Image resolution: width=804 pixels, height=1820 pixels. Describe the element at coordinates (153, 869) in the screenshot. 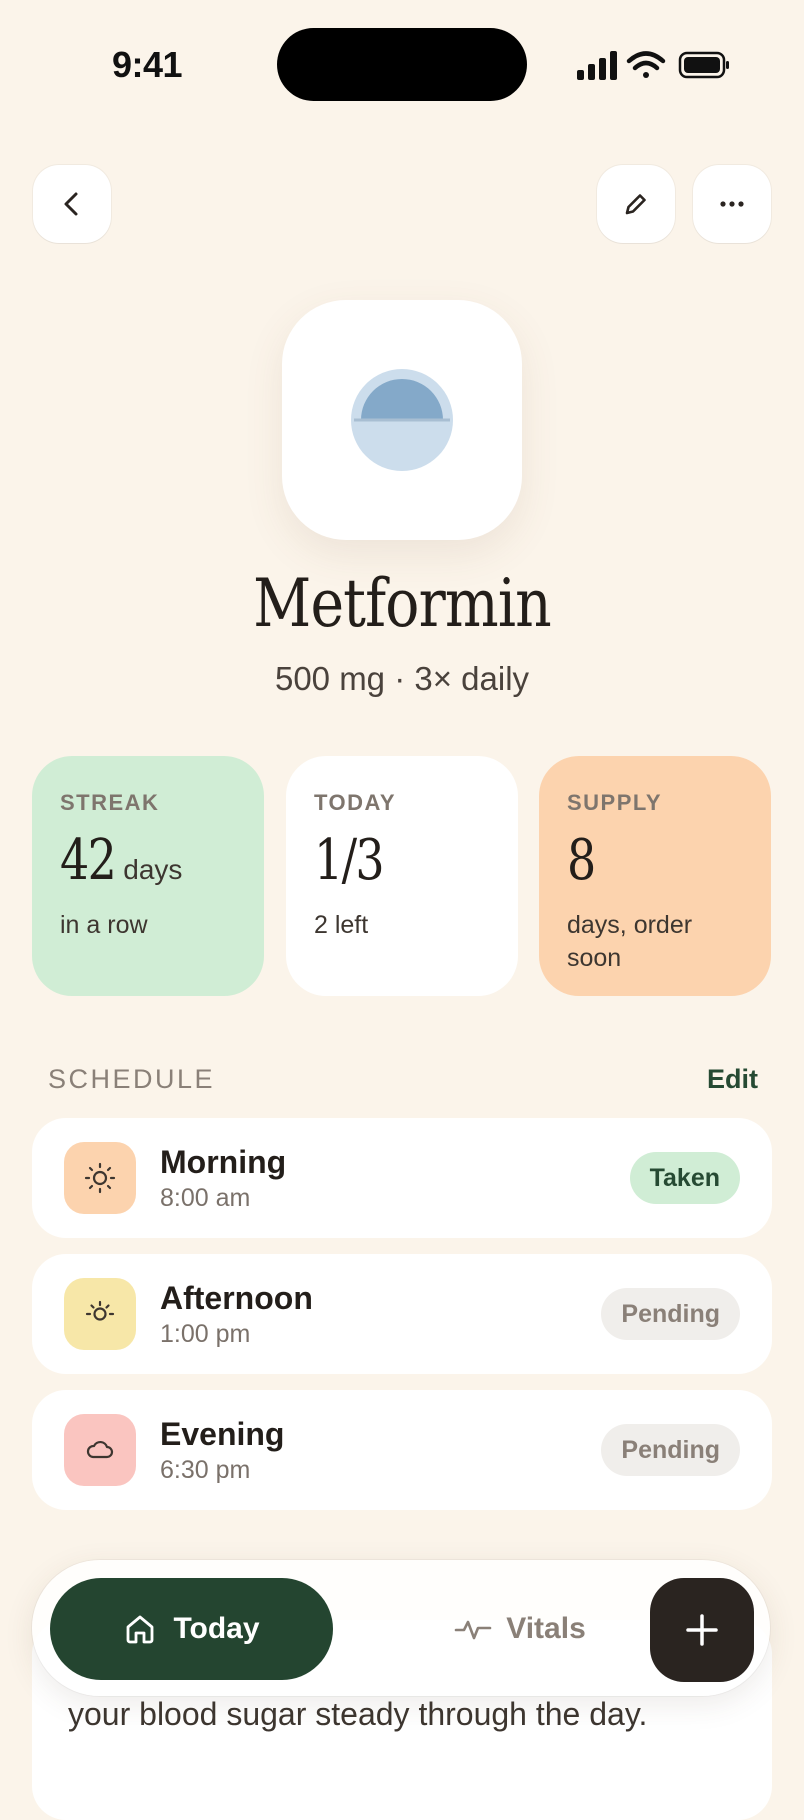

I see `stat-unit: days` at that location.